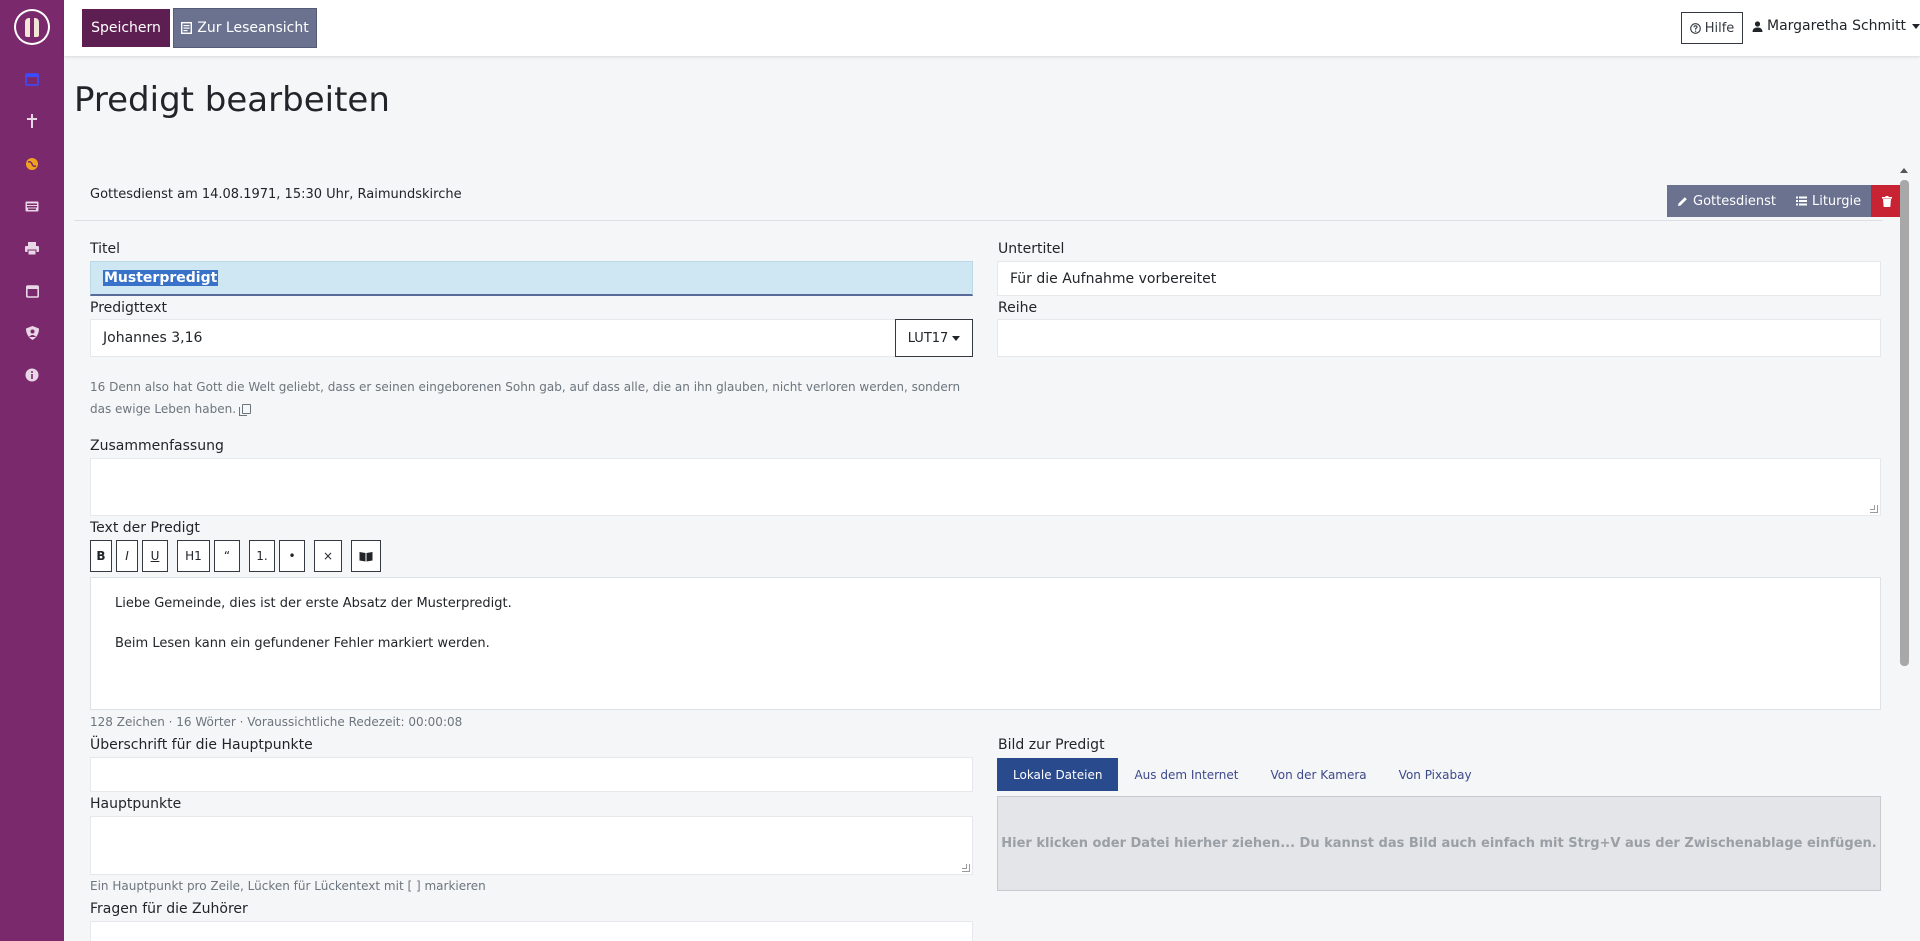 The width and height of the screenshot is (1920, 941). Describe the element at coordinates (1904, 170) in the screenshot. I see `scroll-up-arrow-icon` at that location.